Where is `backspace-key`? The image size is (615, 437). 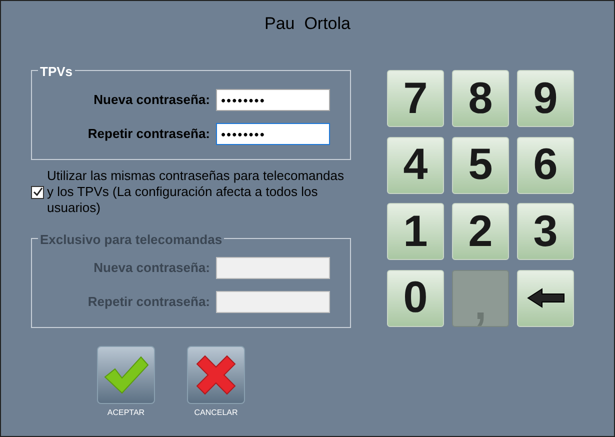
backspace-key is located at coordinates (545, 298).